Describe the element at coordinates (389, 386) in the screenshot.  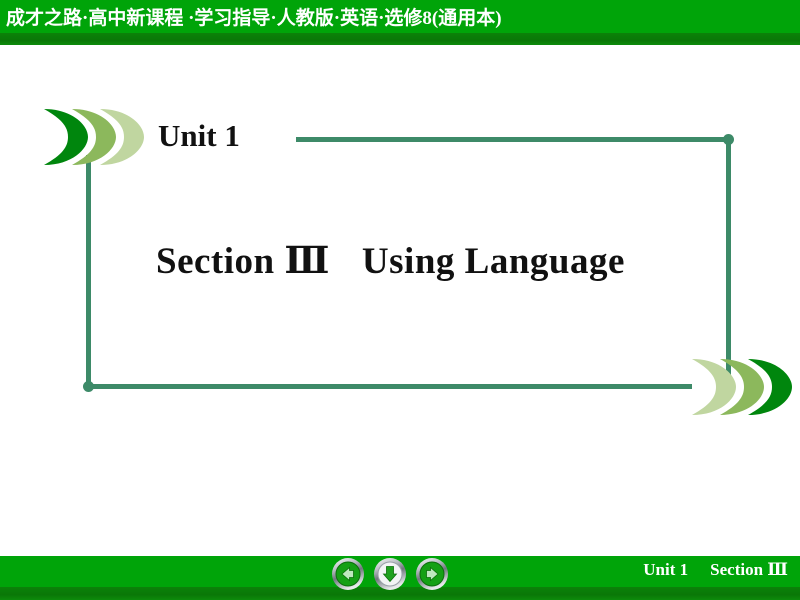
I see `frame-line-bottom` at that location.